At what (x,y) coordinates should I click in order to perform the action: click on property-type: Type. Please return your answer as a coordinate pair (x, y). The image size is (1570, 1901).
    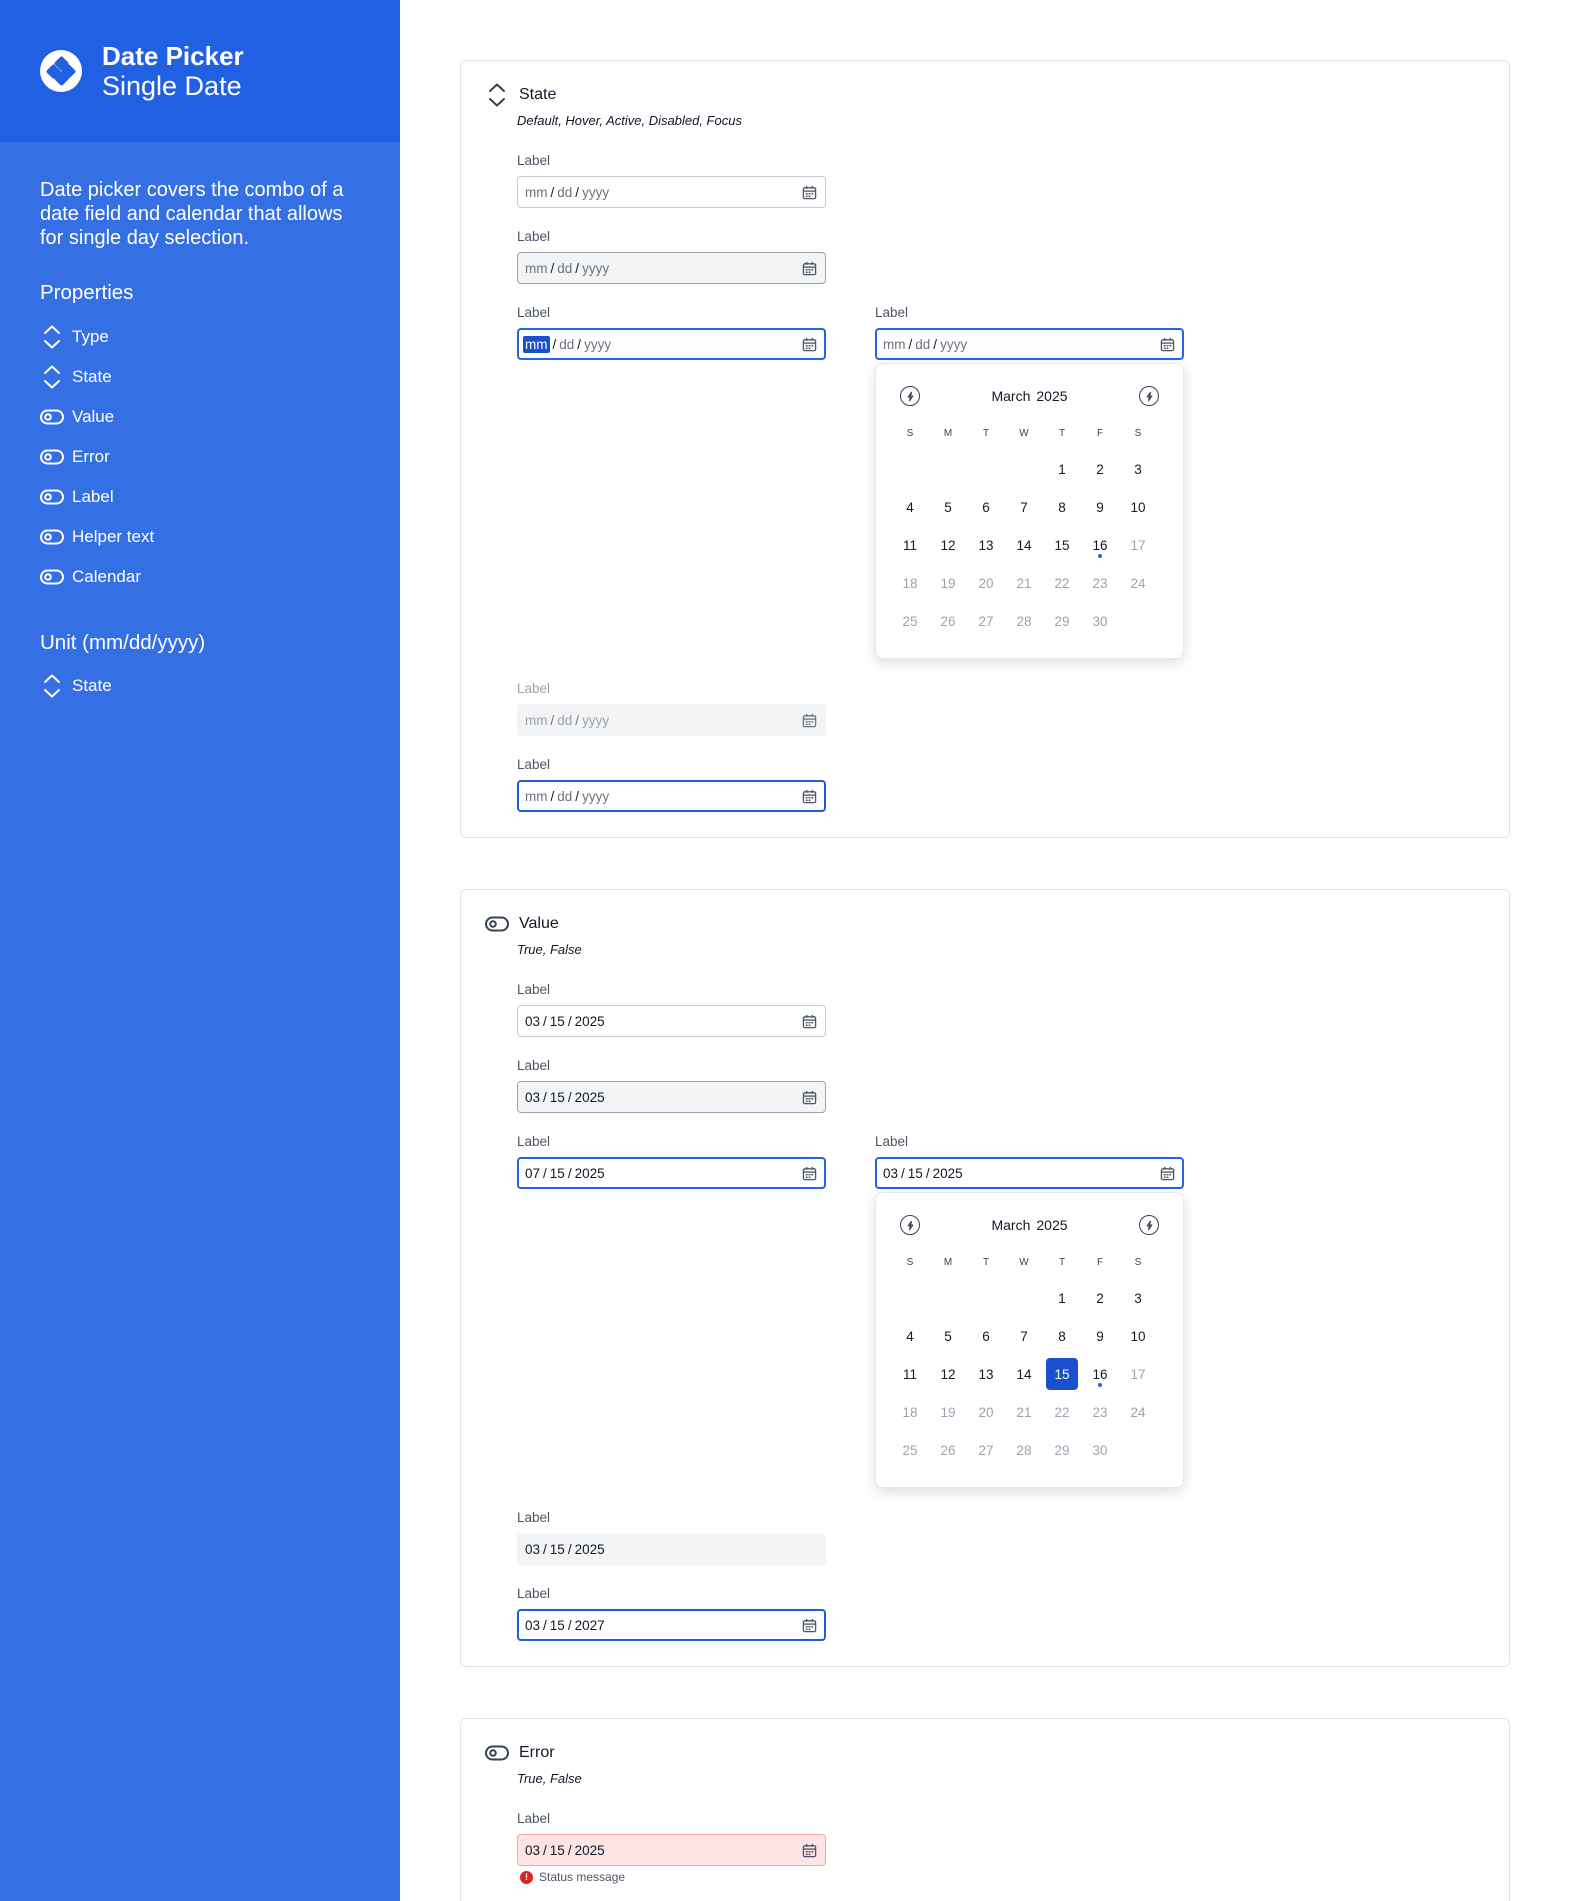
    Looking at the image, I should click on (97, 337).